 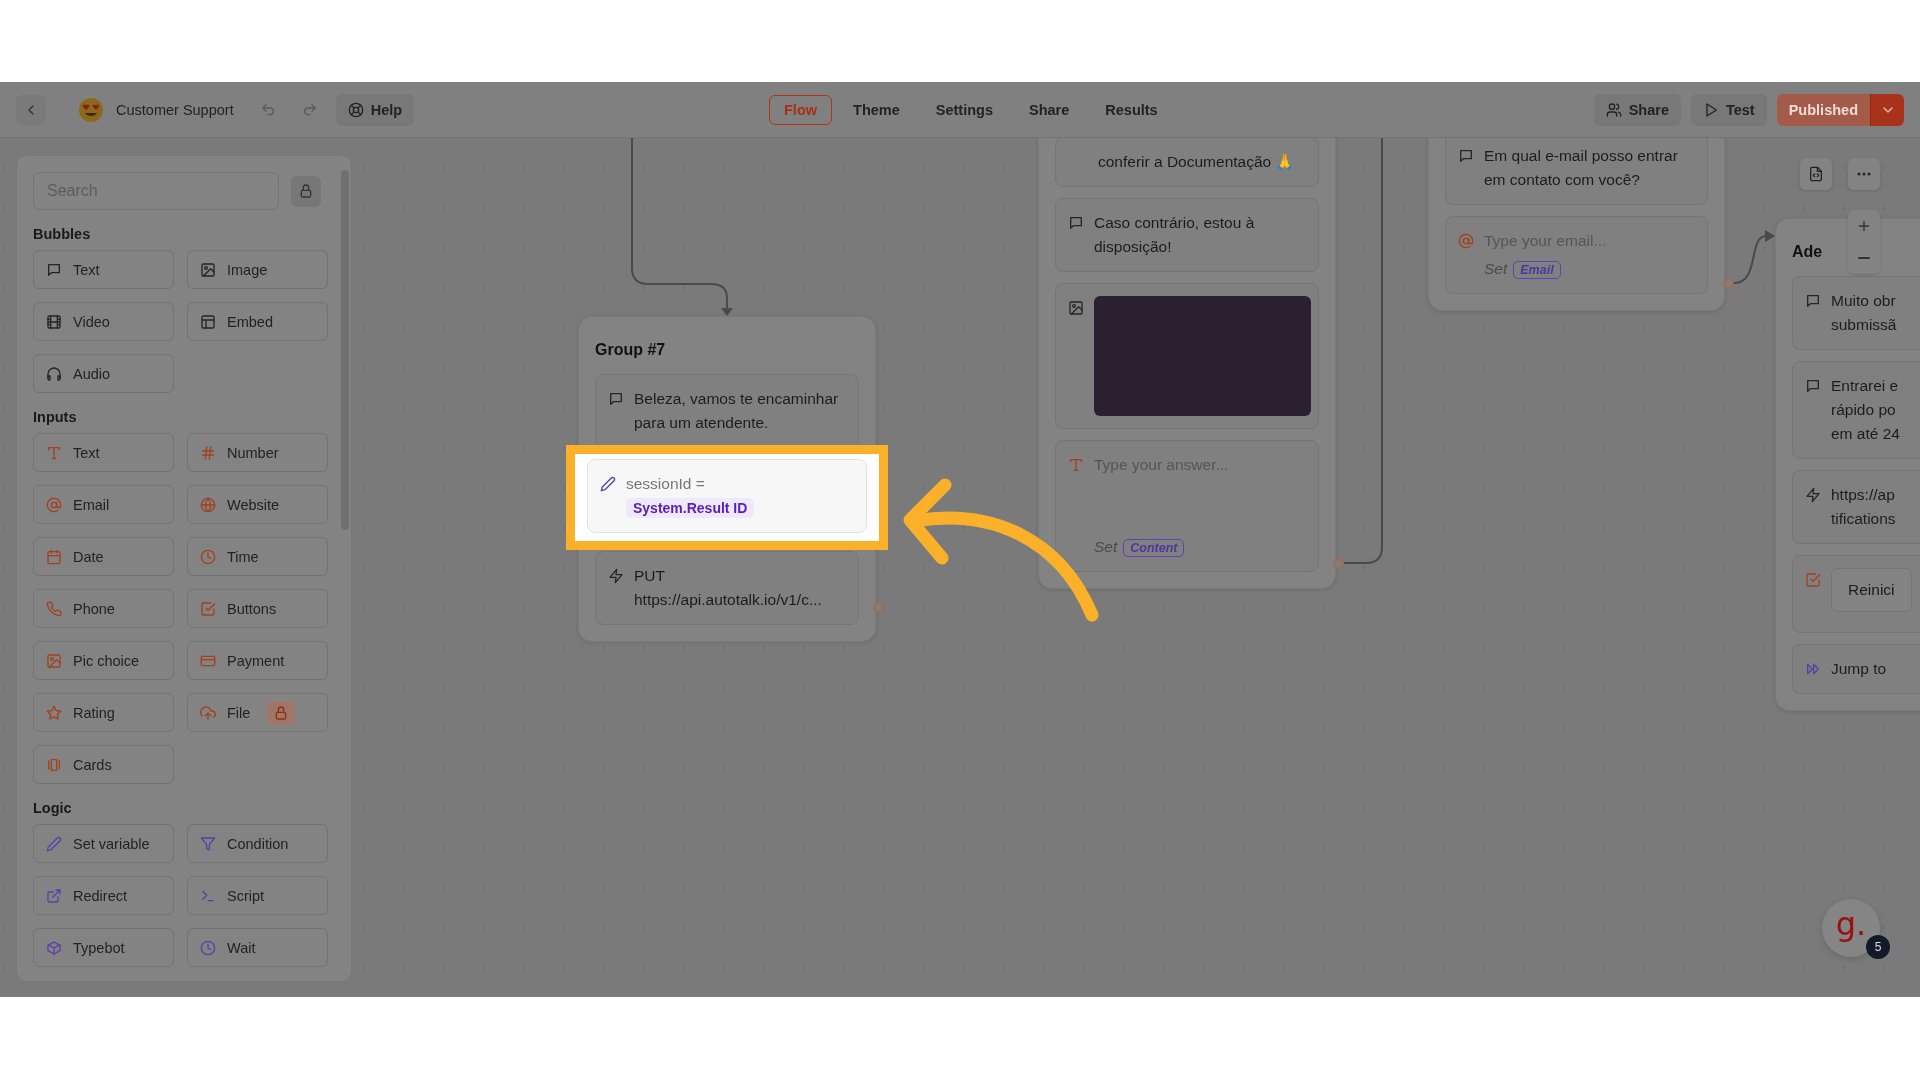 What do you see at coordinates (1728, 109) in the screenshot?
I see `test-button: Test` at bounding box center [1728, 109].